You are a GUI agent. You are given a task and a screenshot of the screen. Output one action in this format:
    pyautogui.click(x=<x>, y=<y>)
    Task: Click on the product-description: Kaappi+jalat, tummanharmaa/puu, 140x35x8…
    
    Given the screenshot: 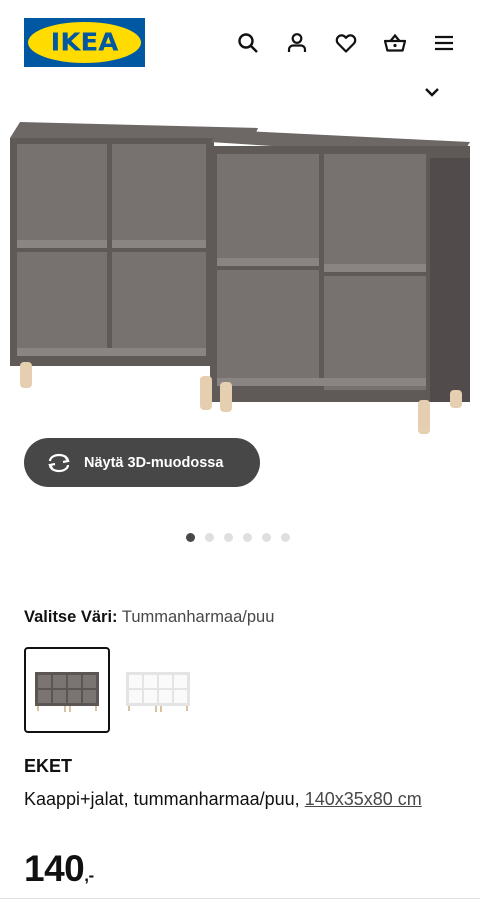 What is the action you would take?
    pyautogui.click(x=242, y=799)
    